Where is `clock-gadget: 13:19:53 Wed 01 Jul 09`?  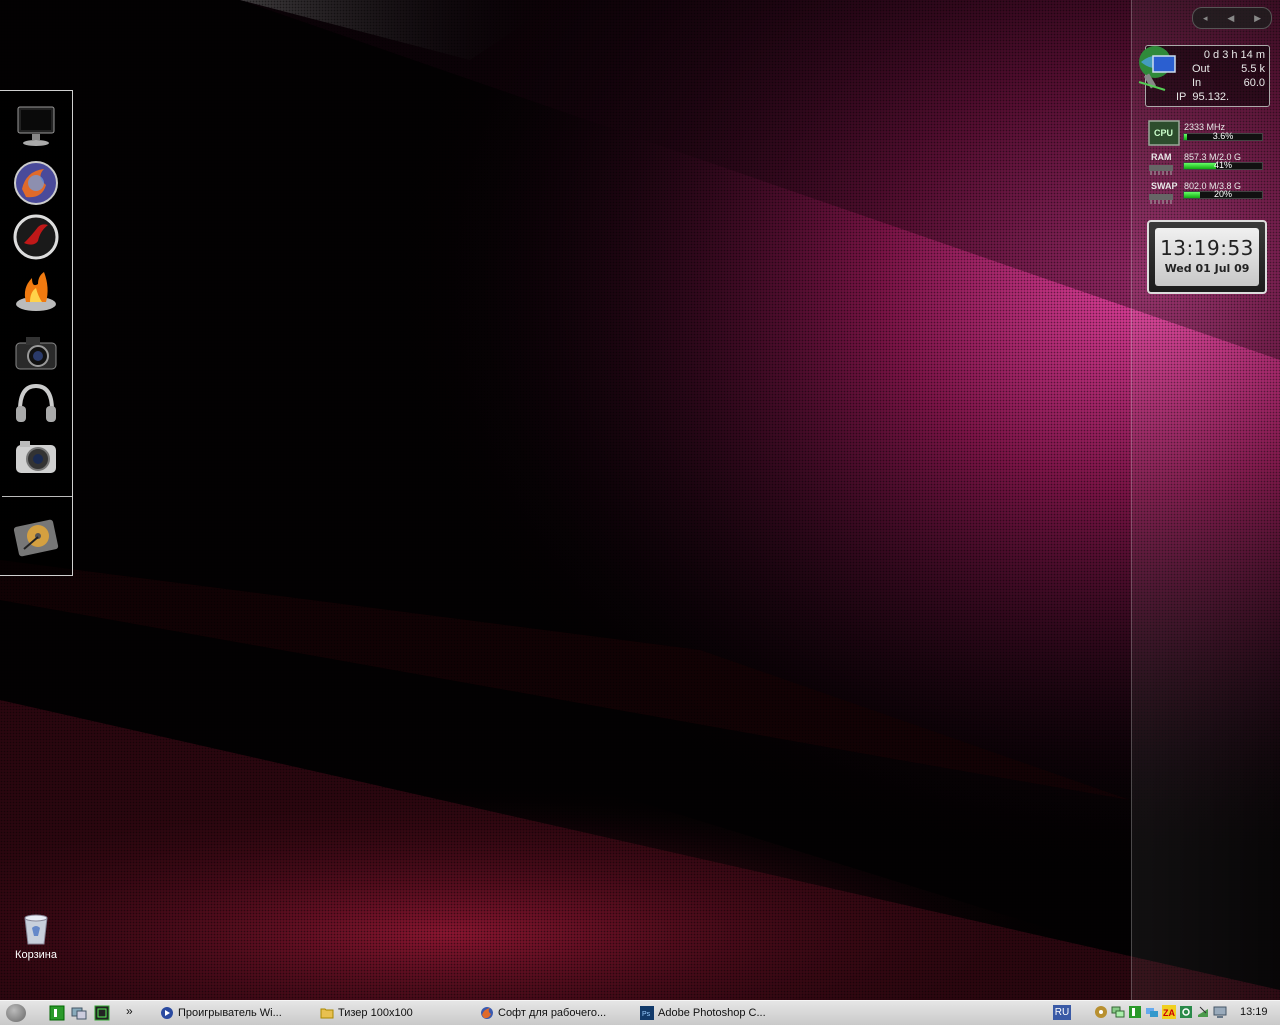 clock-gadget: 13:19:53 Wed 01 Jul 09 is located at coordinates (1207, 257).